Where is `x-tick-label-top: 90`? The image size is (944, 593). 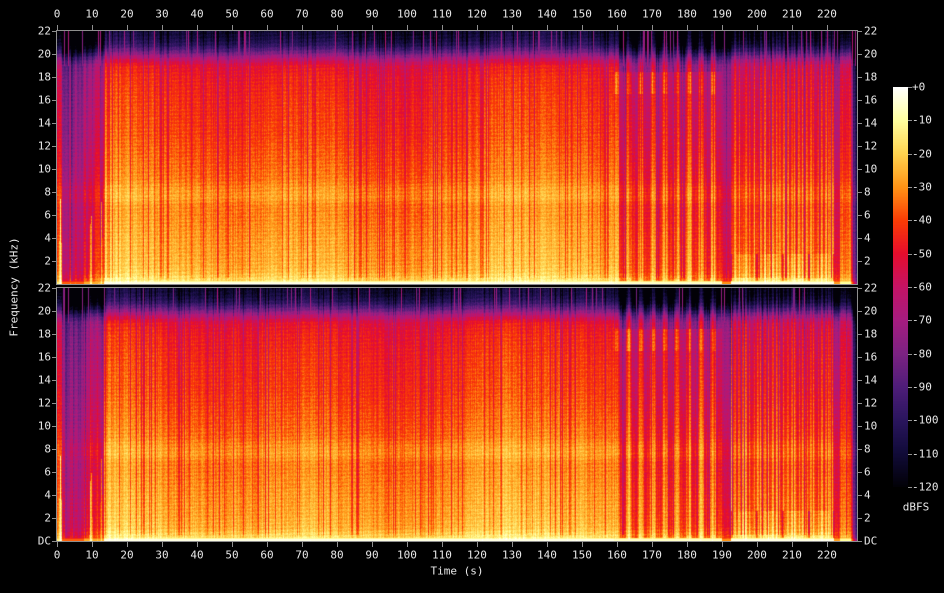 x-tick-label-top: 90 is located at coordinates (372, 14).